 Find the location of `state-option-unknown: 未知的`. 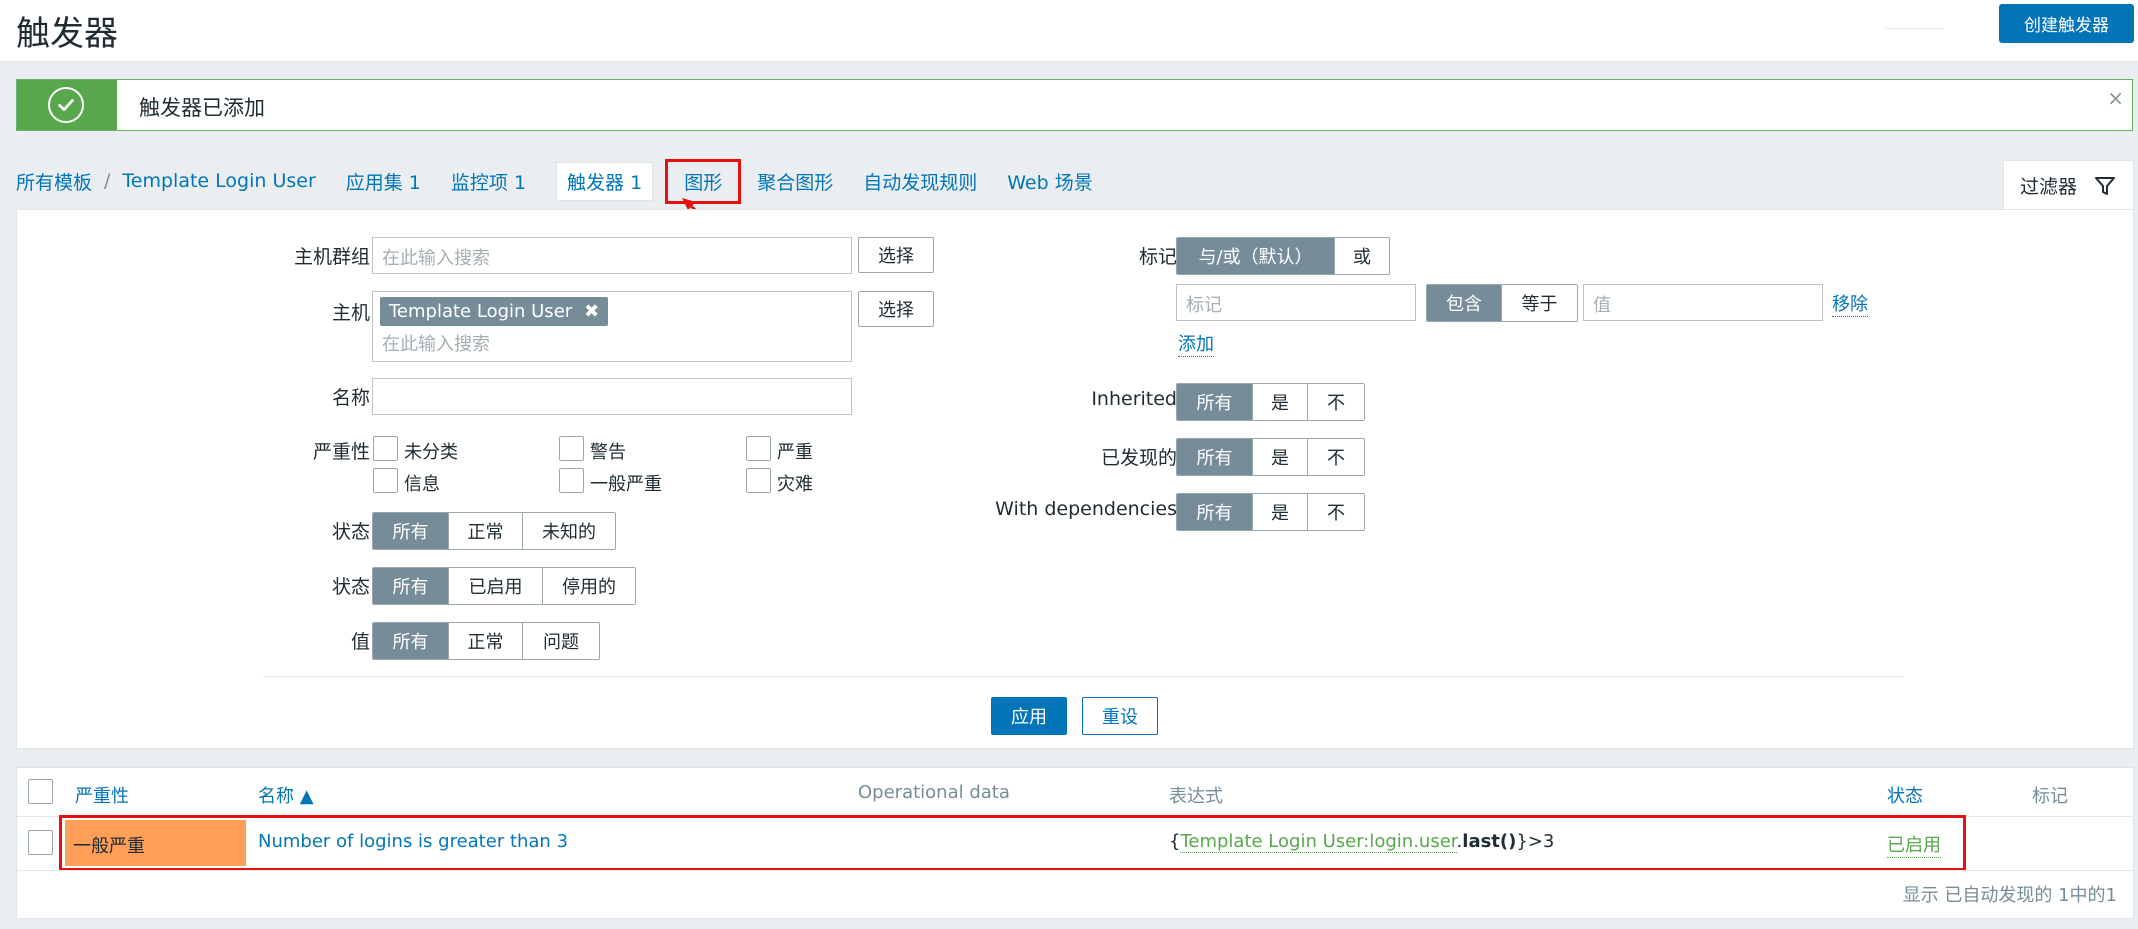

state-option-unknown: 未知的 is located at coordinates (569, 531).